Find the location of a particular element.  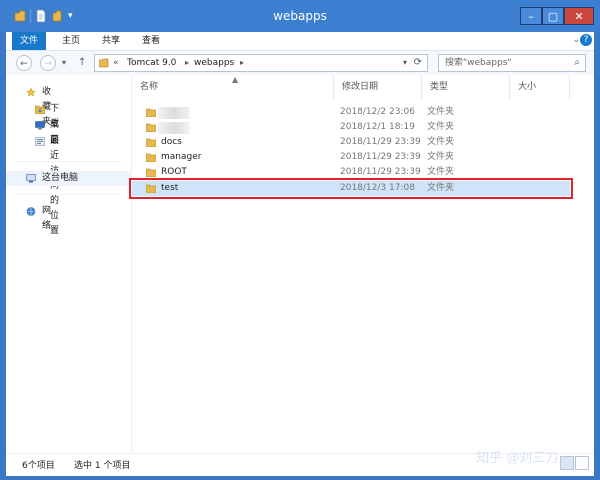

address-prefix: « is located at coordinates (116, 63).